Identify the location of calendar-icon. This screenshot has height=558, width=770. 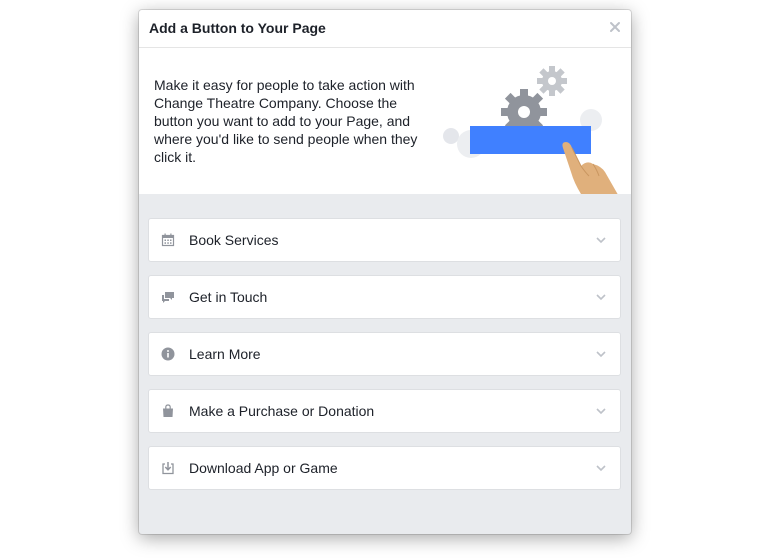
(168, 240).